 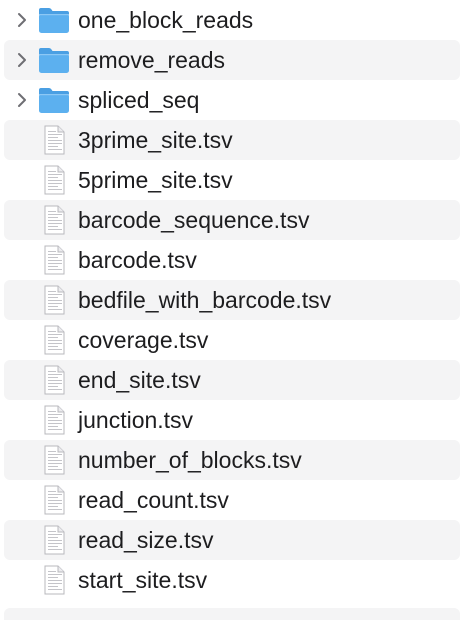 I want to click on item-name: end_site.tsv, so click(x=139, y=380).